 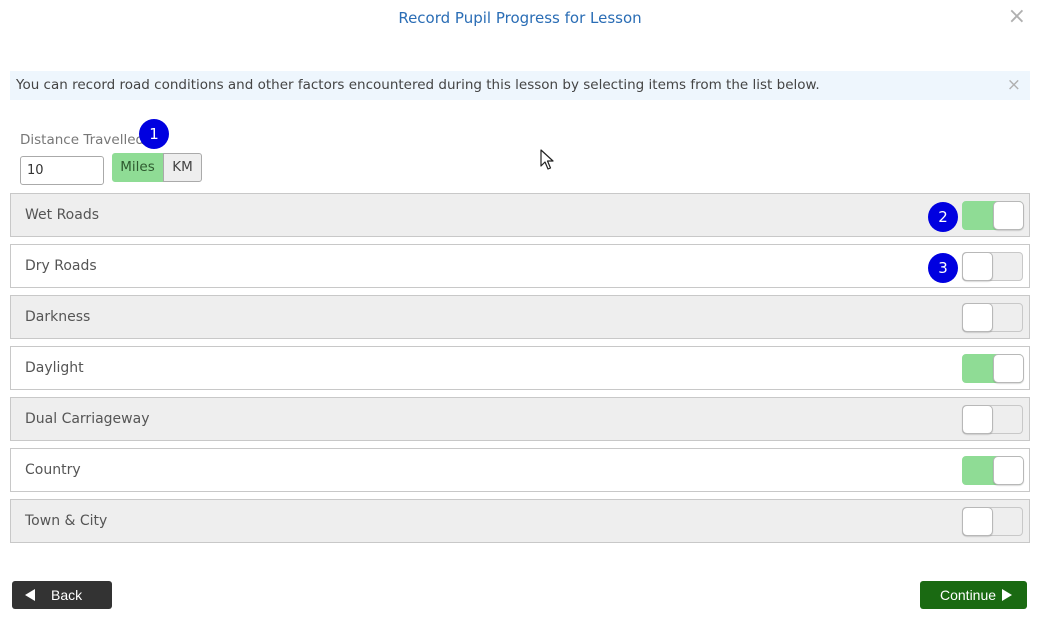 What do you see at coordinates (62, 170) in the screenshot?
I see `distance-input` at bounding box center [62, 170].